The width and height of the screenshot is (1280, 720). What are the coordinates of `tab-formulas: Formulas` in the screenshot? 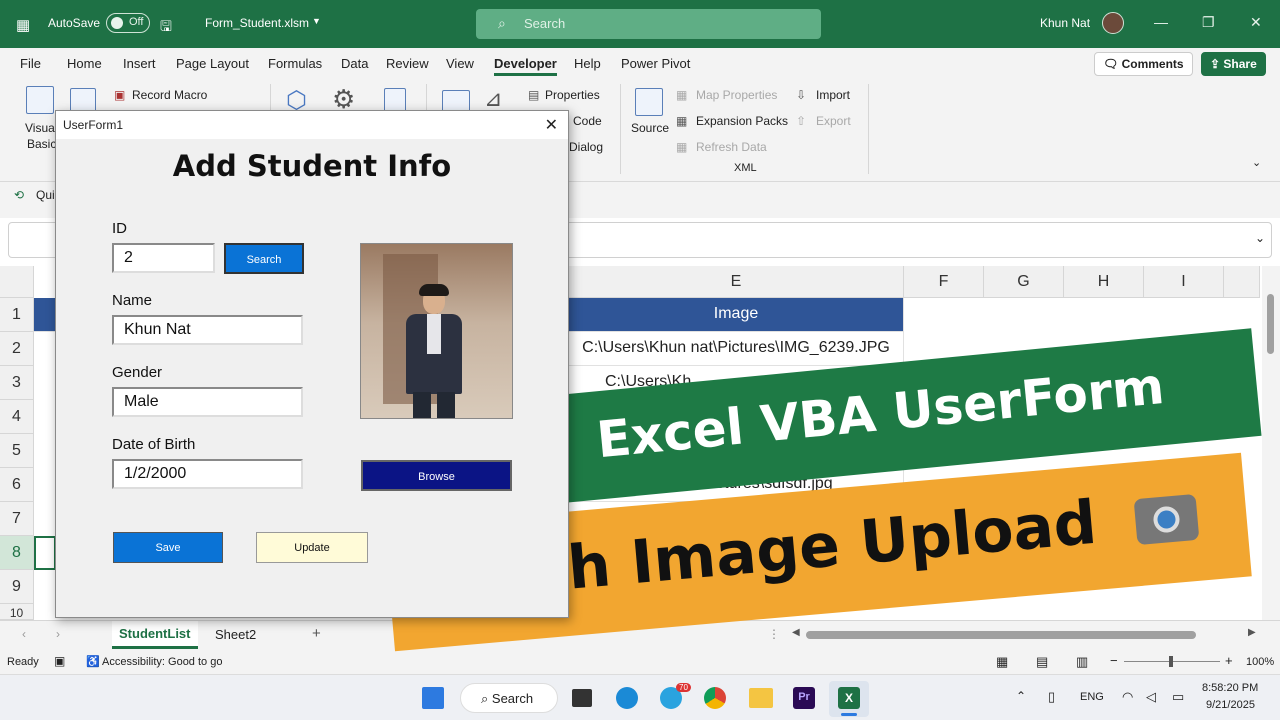 It's located at (295, 63).